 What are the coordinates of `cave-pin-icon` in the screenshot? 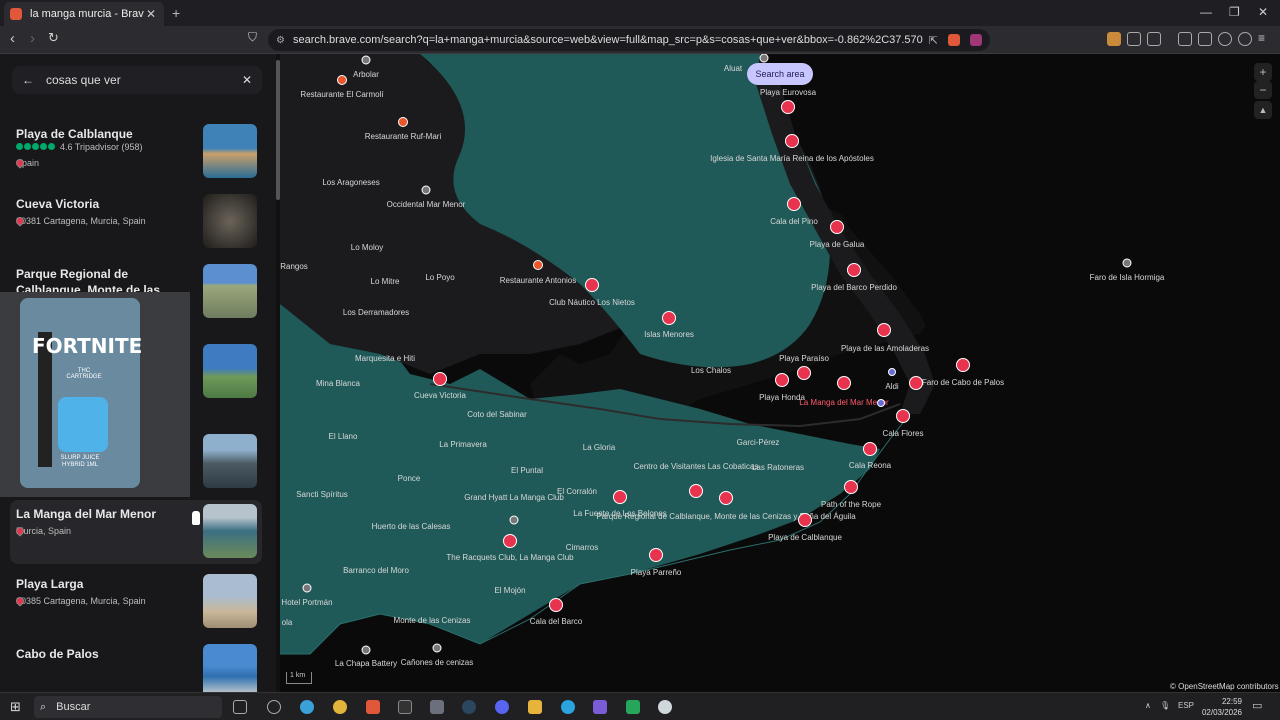 It's located at (440, 379).